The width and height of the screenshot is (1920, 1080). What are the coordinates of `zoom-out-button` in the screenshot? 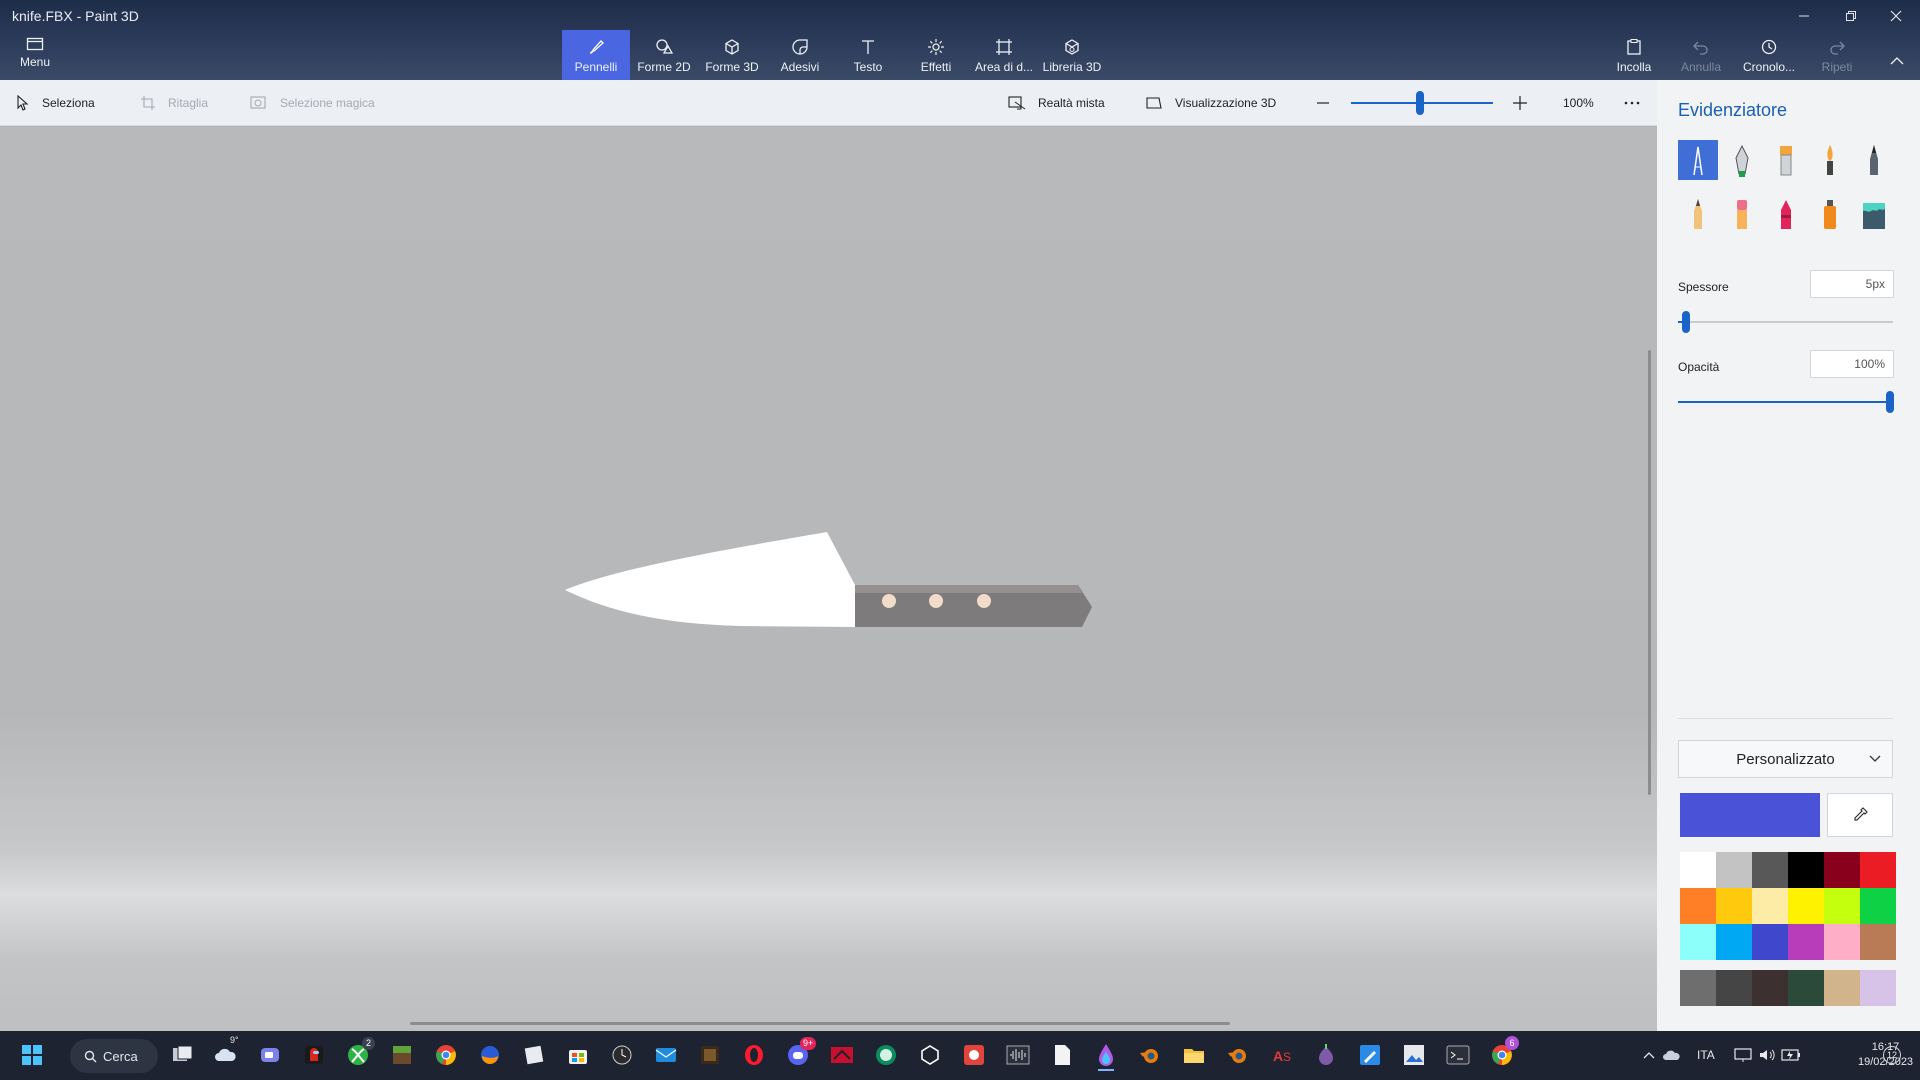 It's located at (1323, 103).